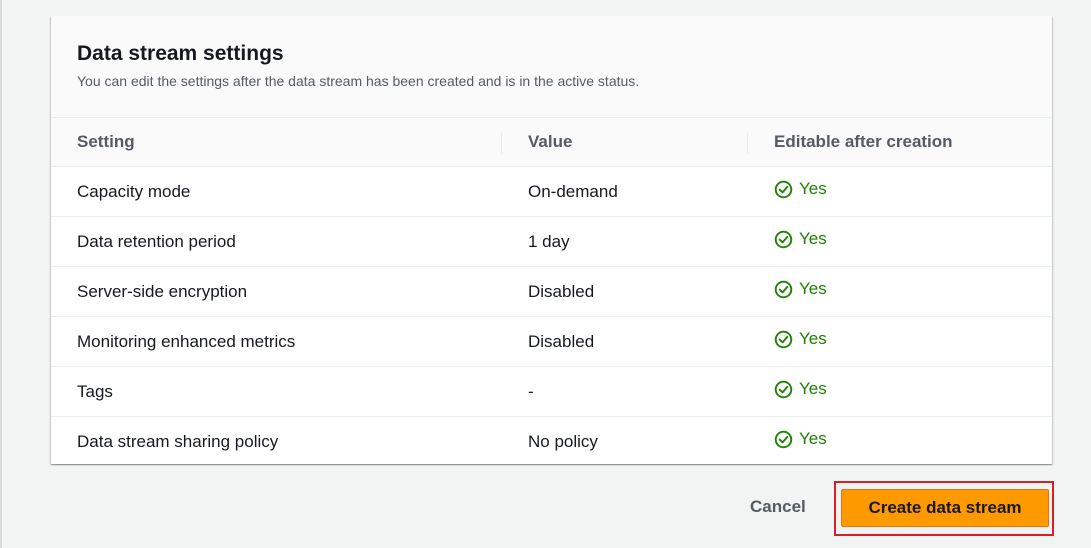 The image size is (1091, 548). Describe the element at coordinates (178, 441) in the screenshot. I see `setting-cell: Data stream sharing policy` at that location.